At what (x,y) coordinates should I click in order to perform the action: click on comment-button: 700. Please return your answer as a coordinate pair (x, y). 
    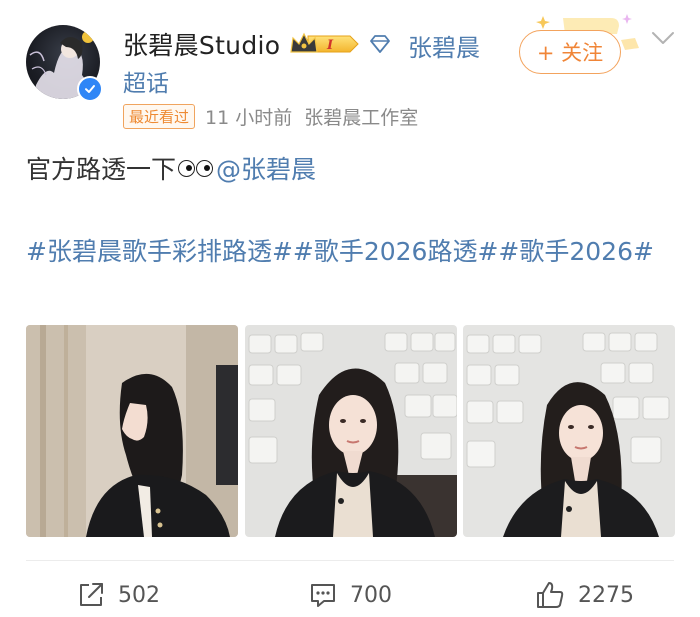
    Looking at the image, I should click on (350, 595).